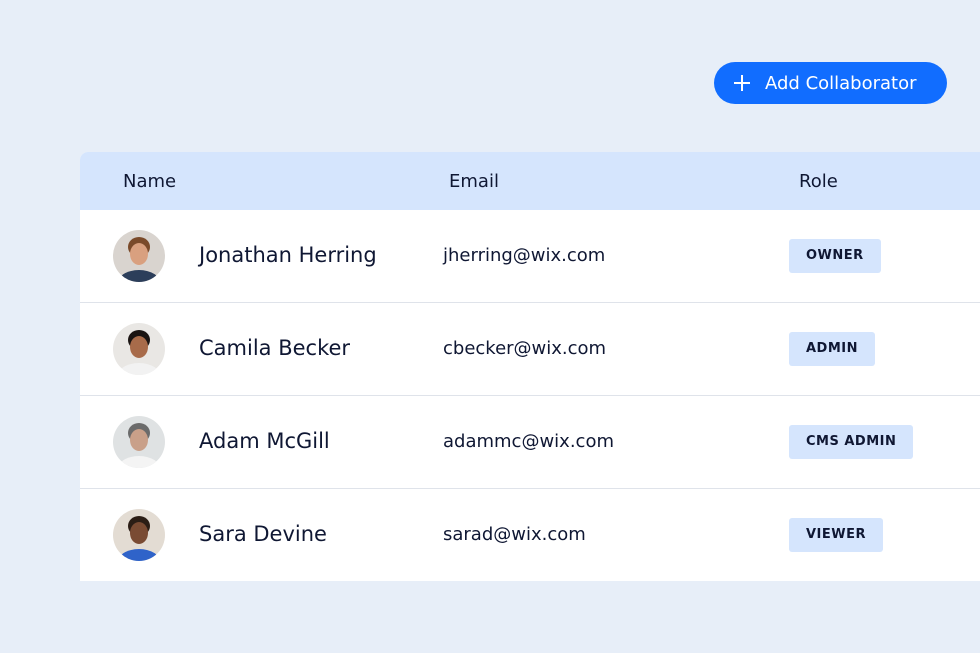  What do you see at coordinates (474, 181) in the screenshot?
I see `column-header-email: Email` at bounding box center [474, 181].